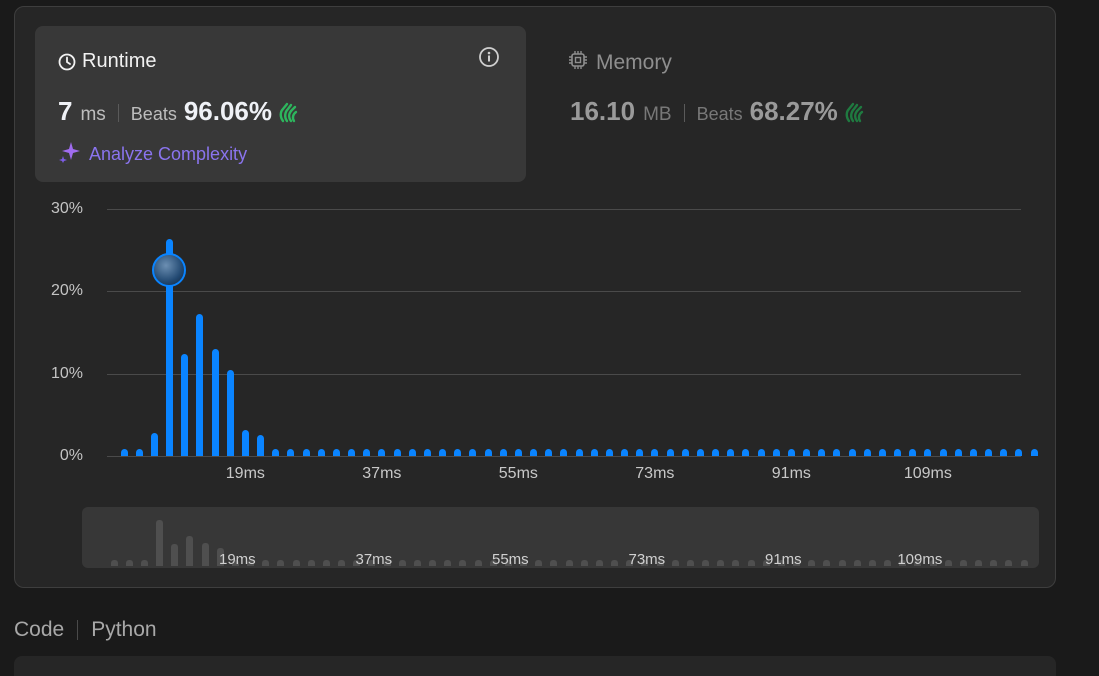 This screenshot has height=676, width=1099. What do you see at coordinates (510, 559) in the screenshot?
I see `navigator-x-label: 55ms` at bounding box center [510, 559].